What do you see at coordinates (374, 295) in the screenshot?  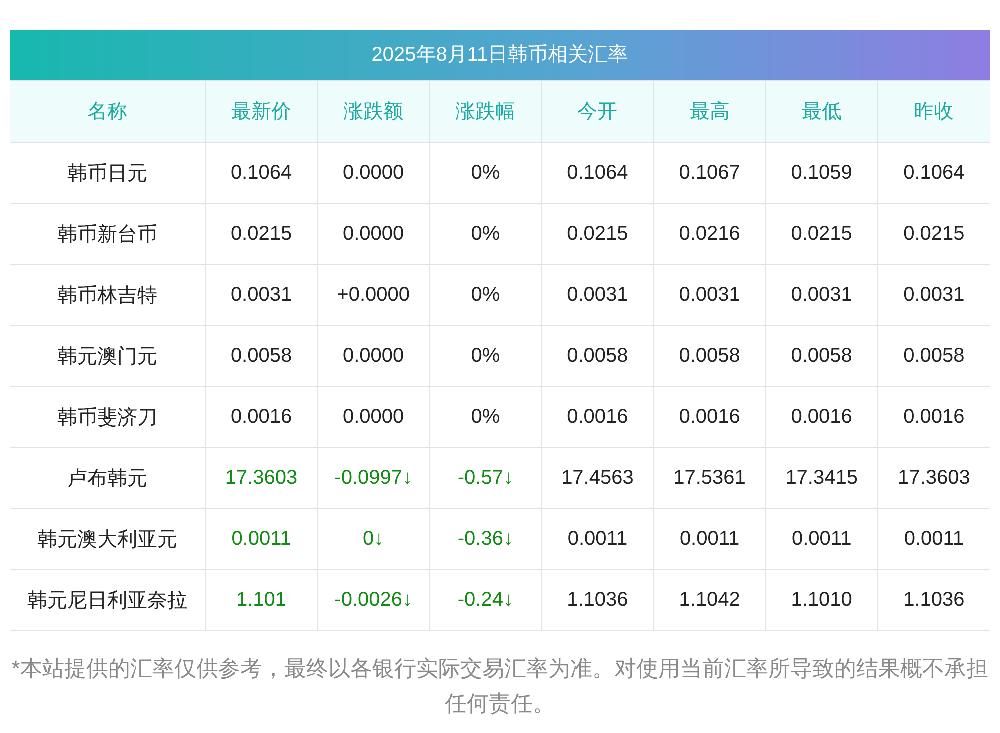 I see `table-cell: +0.0000` at bounding box center [374, 295].